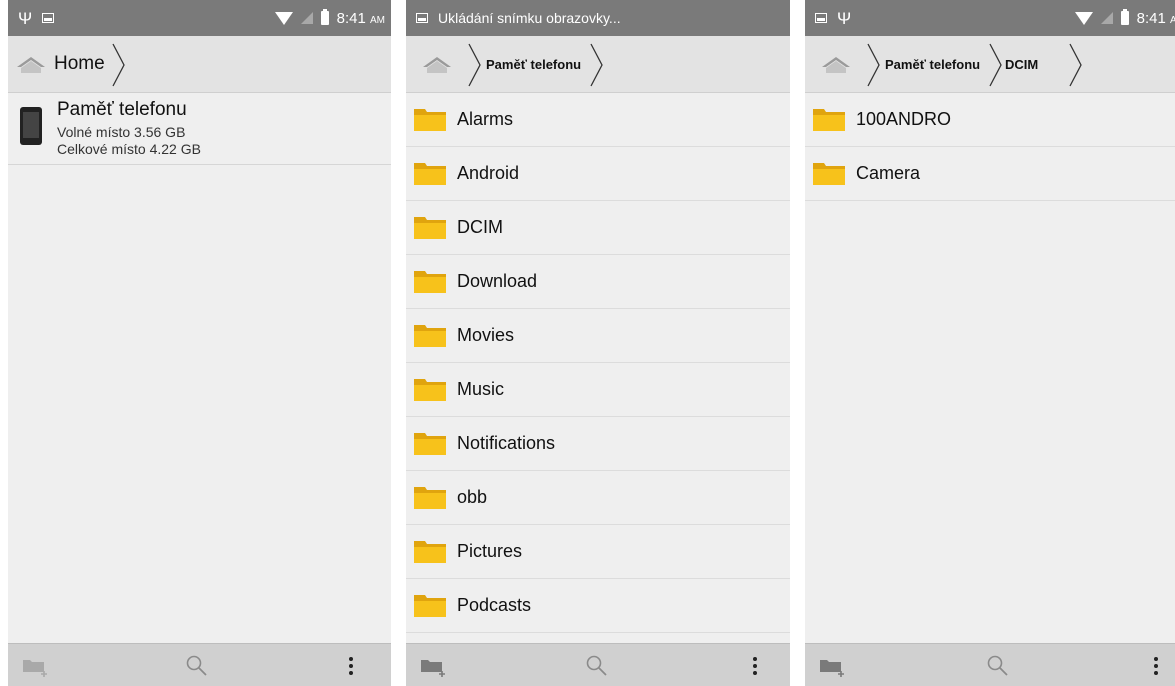  Describe the element at coordinates (199, 64) in the screenshot. I see `breadcrumb: Home` at that location.